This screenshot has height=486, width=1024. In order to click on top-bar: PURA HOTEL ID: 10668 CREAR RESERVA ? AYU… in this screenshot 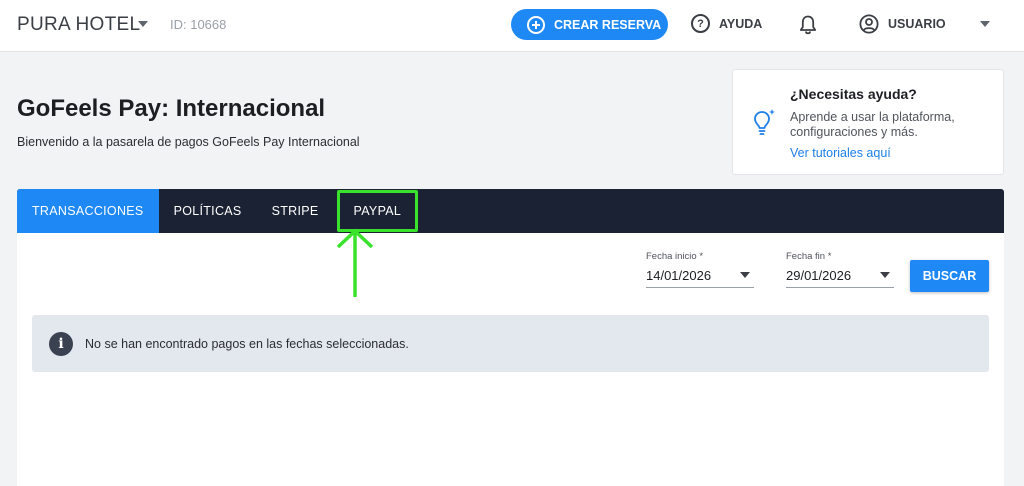, I will do `click(512, 26)`.